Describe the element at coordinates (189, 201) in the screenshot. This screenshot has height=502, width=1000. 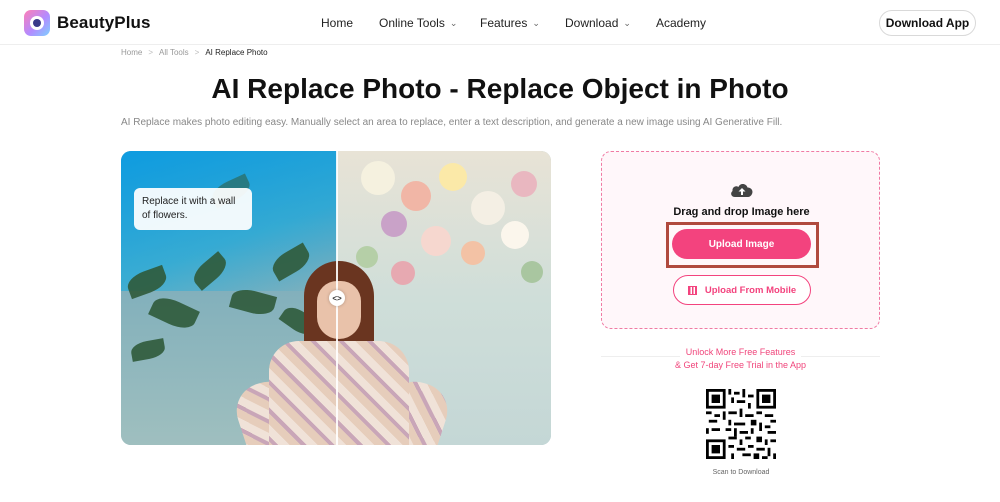
I see `prompt-line: Replace it with a wall` at that location.